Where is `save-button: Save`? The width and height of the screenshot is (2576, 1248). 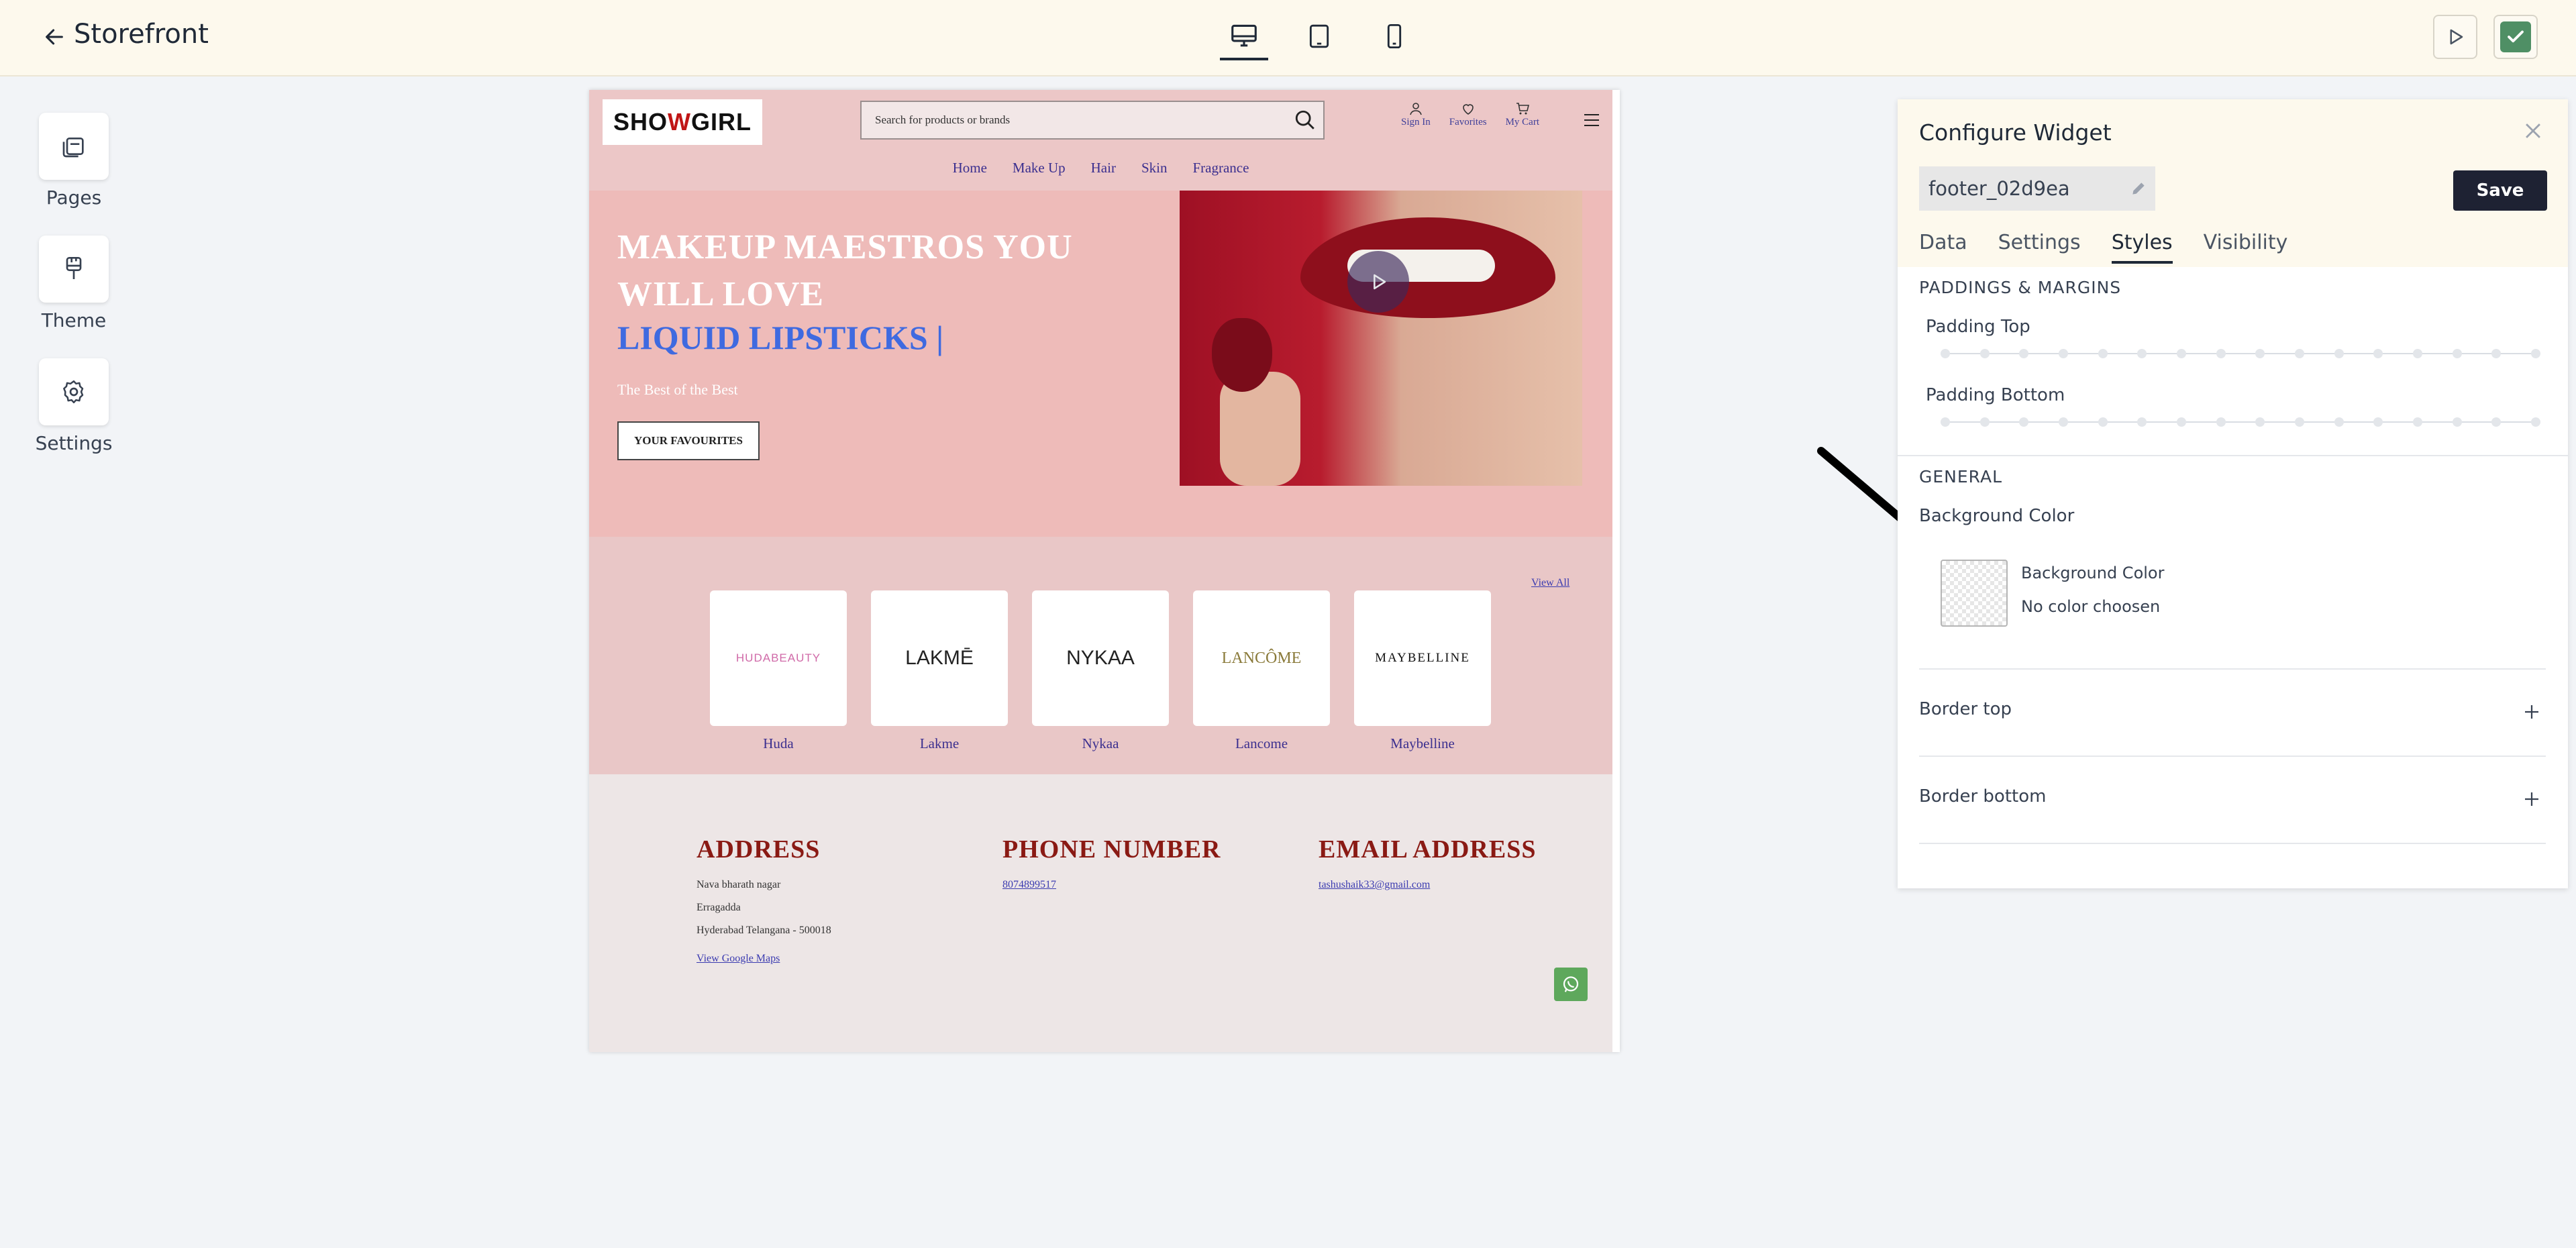
save-button: Save is located at coordinates (2500, 190).